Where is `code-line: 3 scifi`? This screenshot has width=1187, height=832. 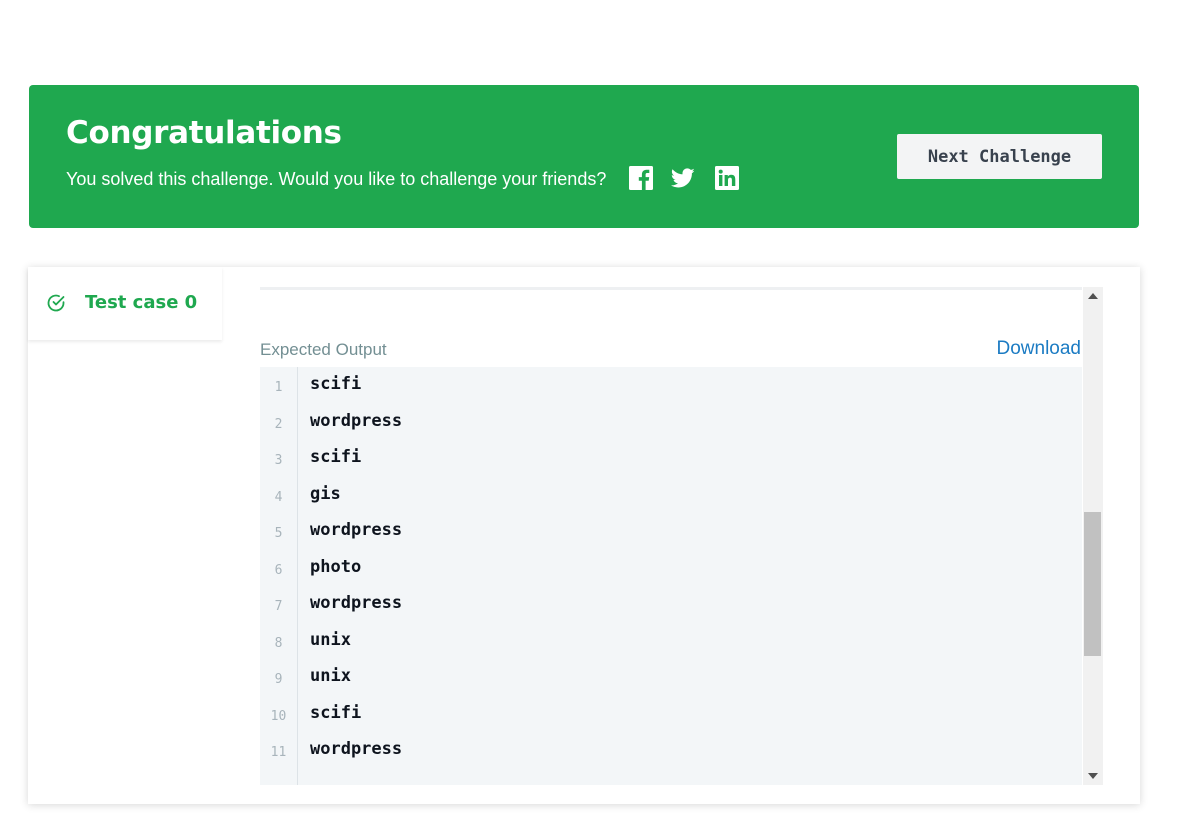 code-line: 3 scifi is located at coordinates (671, 463).